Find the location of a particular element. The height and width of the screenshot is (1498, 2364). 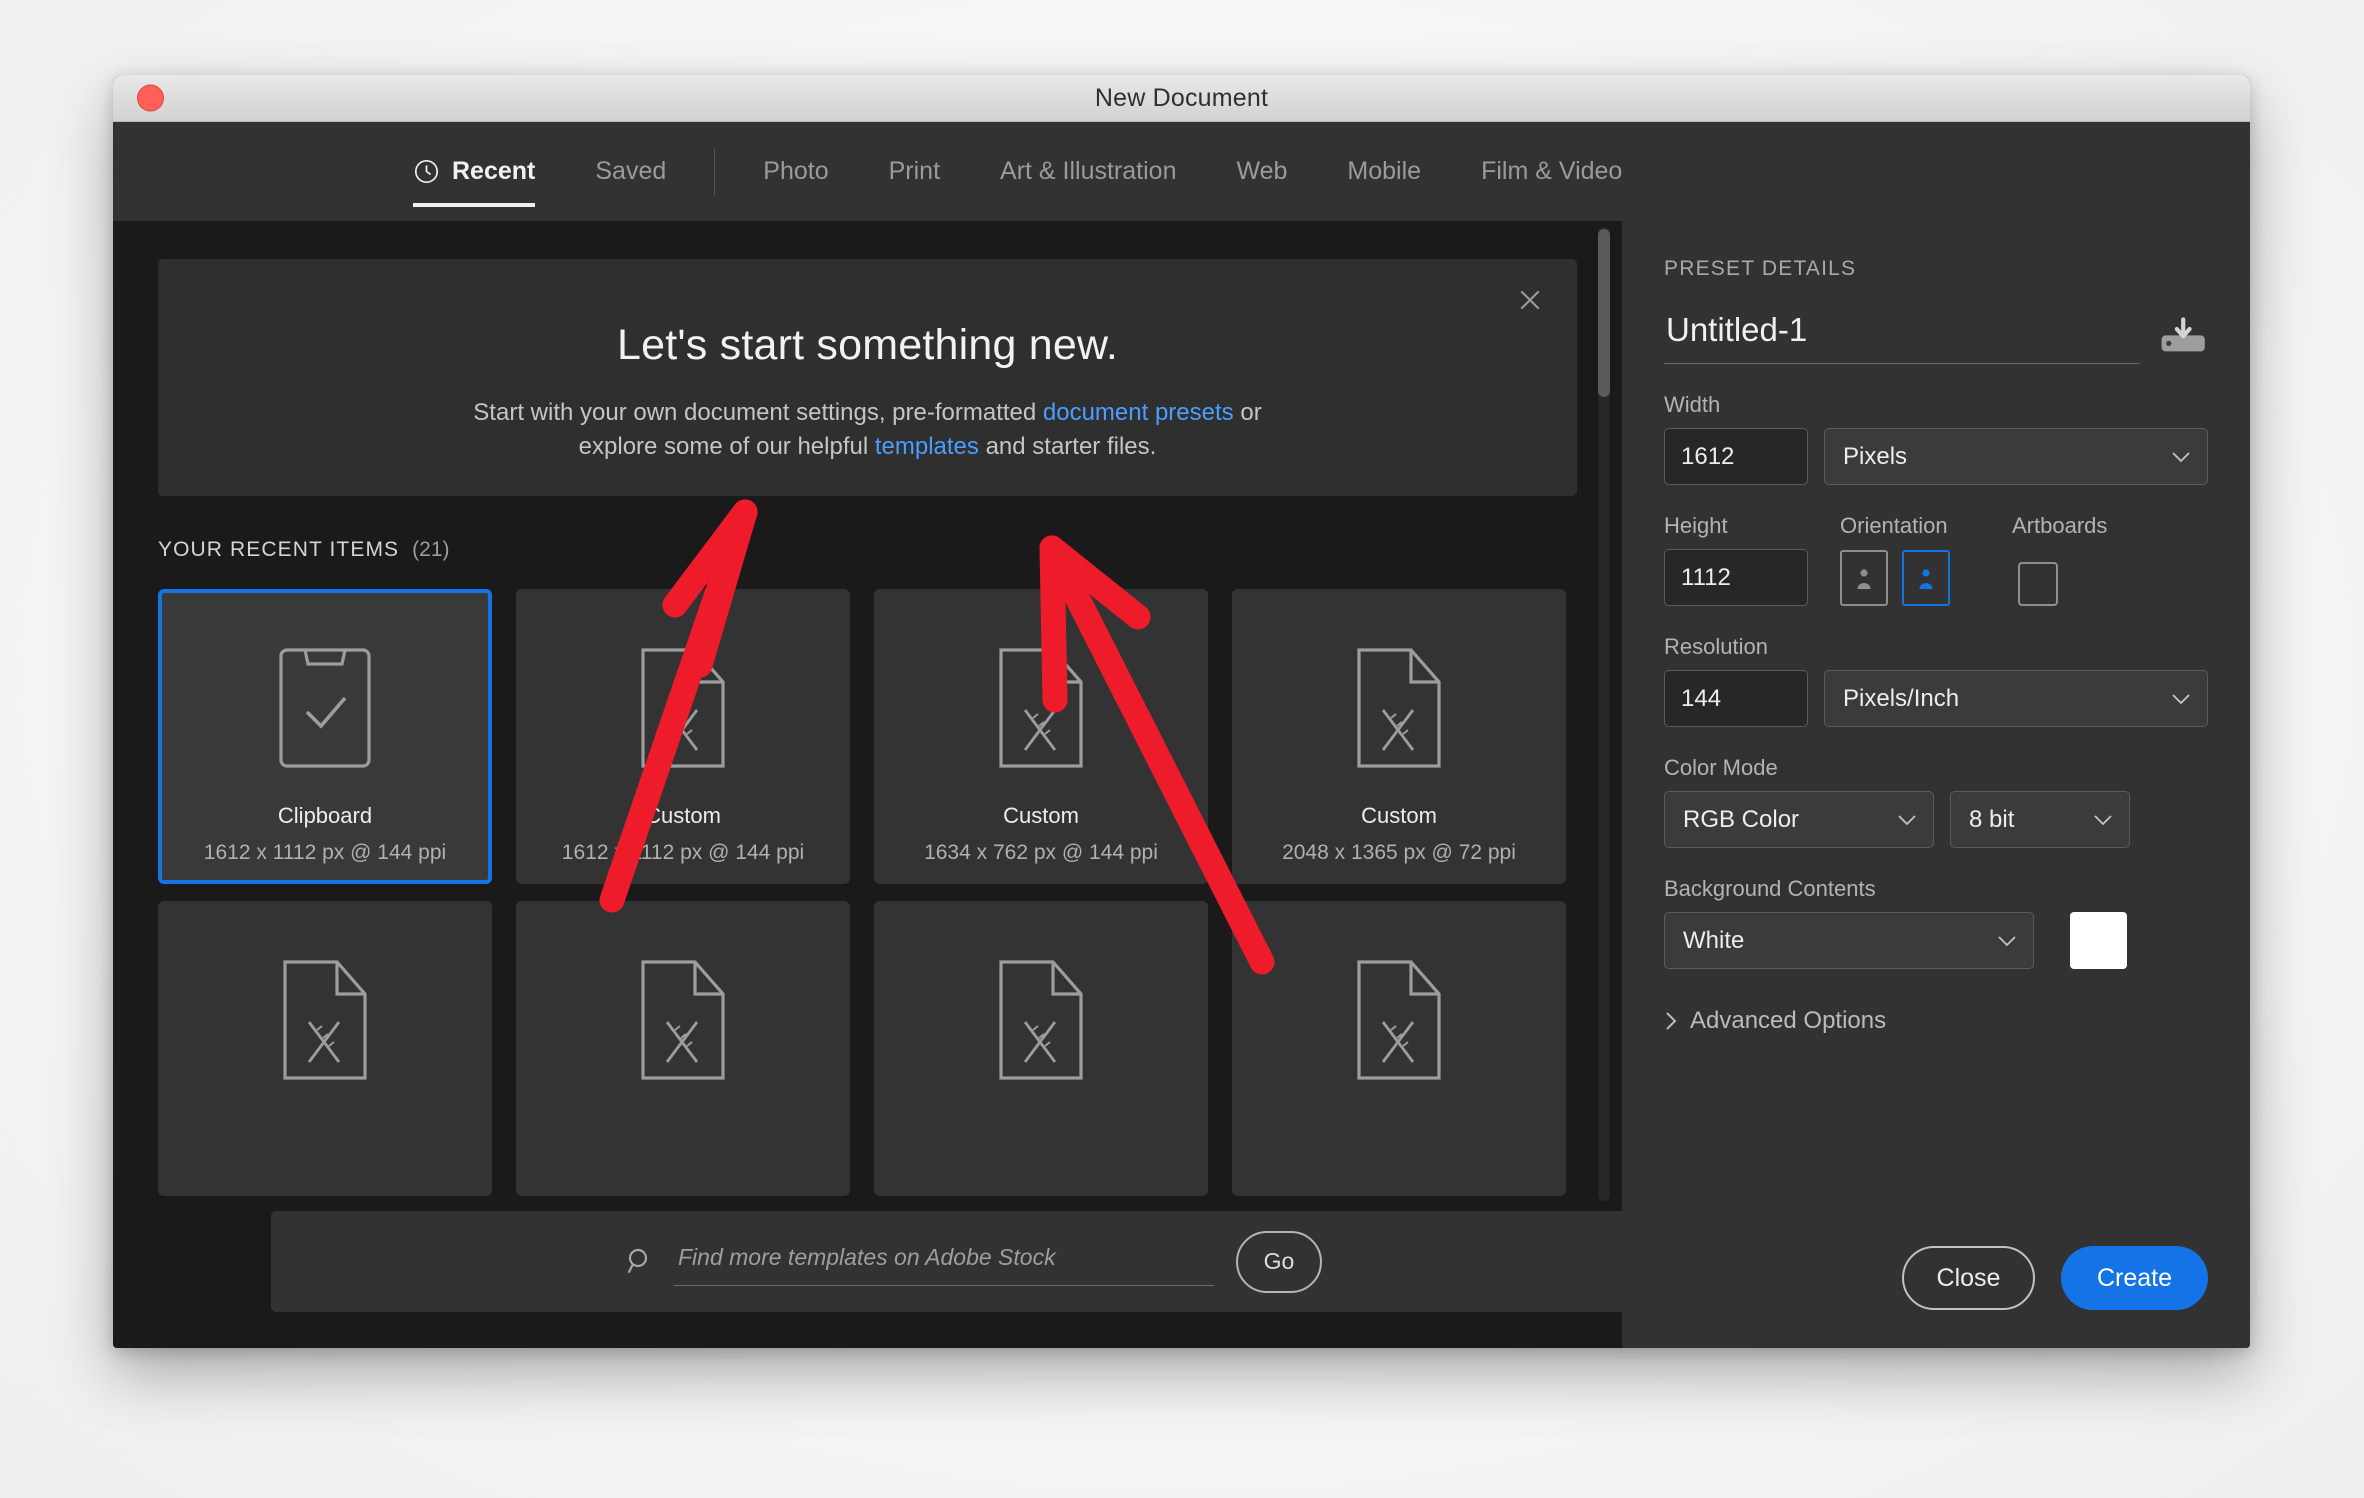

recent-item-clipboard: Clipboard 1612 x 1112 px @ 144 ppi is located at coordinates (325, 736).